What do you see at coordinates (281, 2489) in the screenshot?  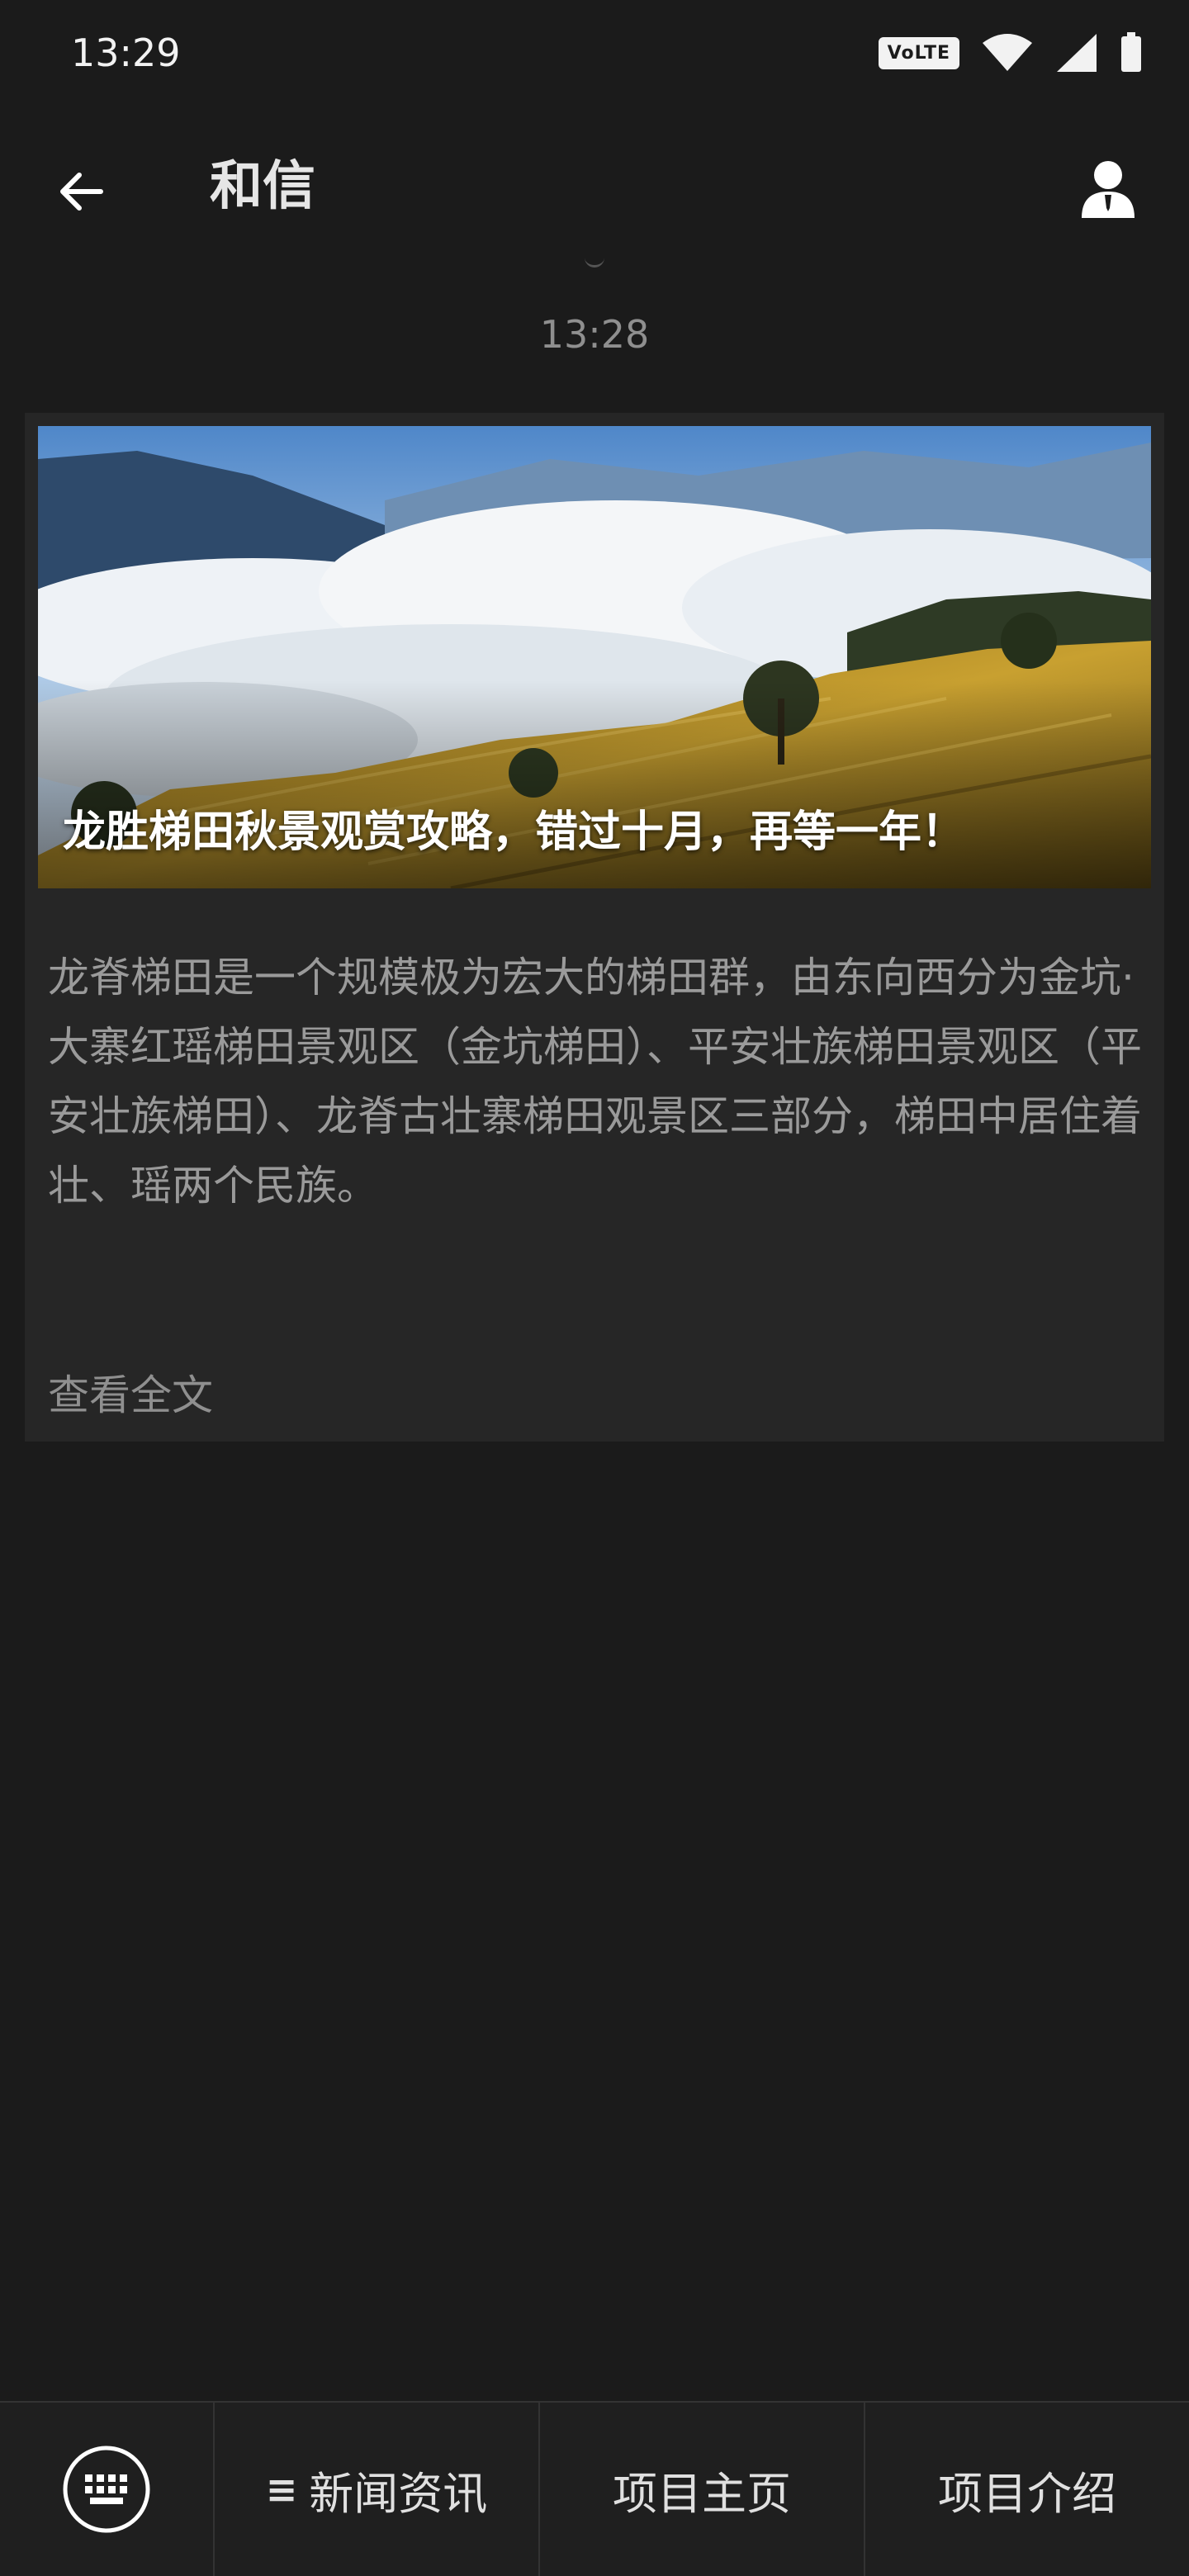 I see `menu-list-icon: ≡` at bounding box center [281, 2489].